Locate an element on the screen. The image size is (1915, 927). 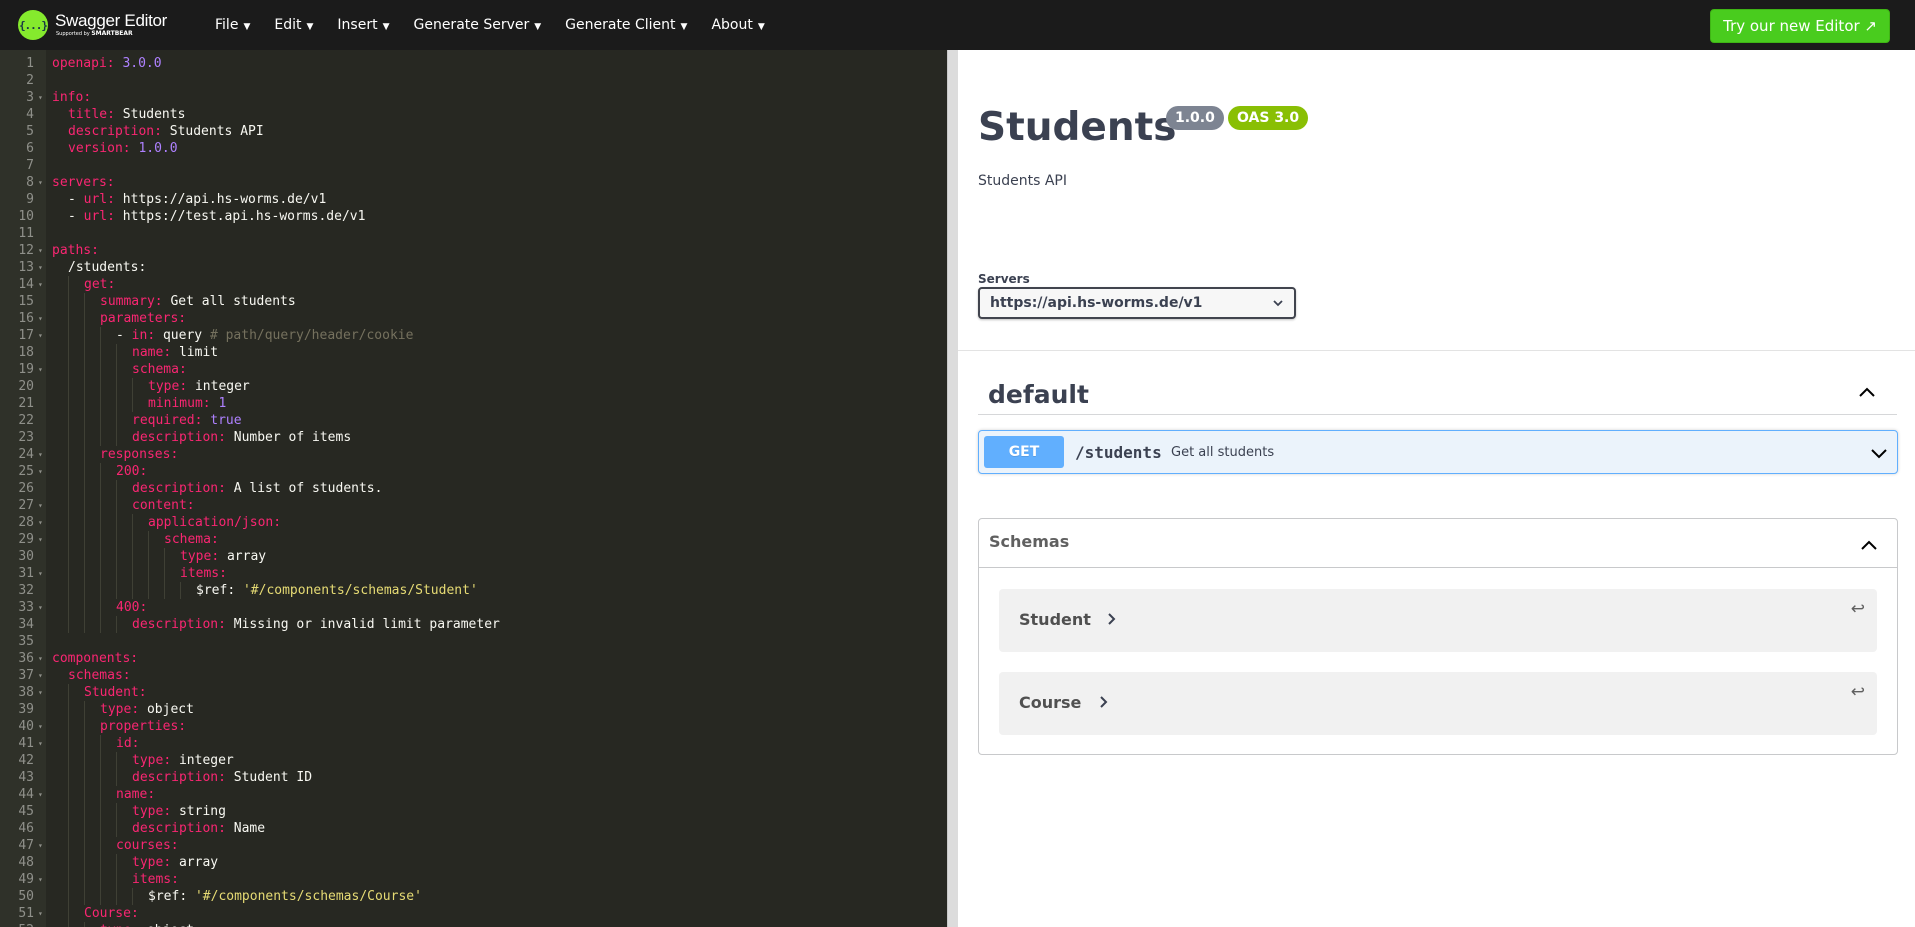
operation-get-students: GET /students Get all students is located at coordinates (1438, 452).